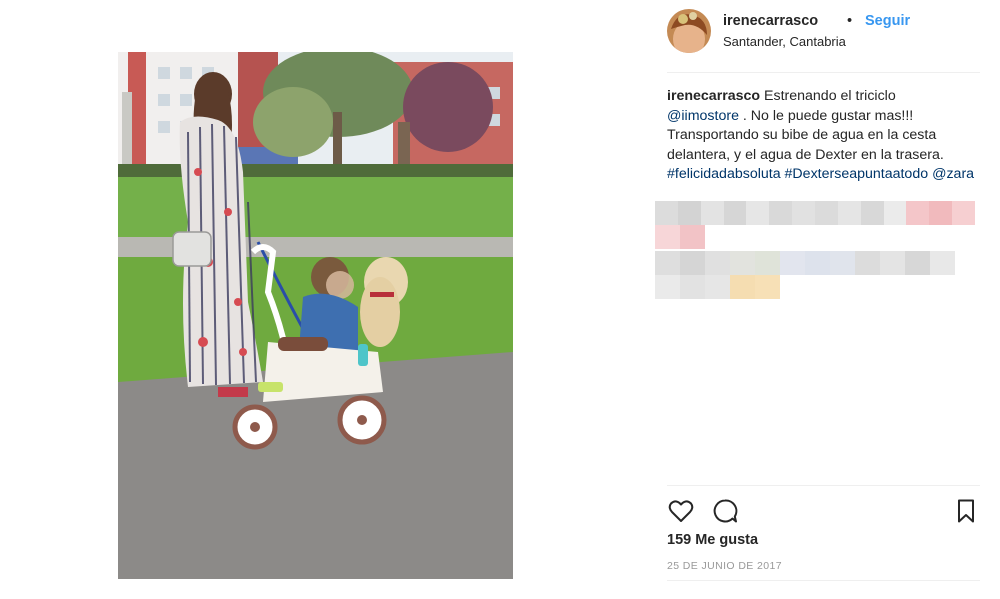 The width and height of the screenshot is (1000, 599). I want to click on hashtag-link: #felicidadabsoluta, so click(724, 174).